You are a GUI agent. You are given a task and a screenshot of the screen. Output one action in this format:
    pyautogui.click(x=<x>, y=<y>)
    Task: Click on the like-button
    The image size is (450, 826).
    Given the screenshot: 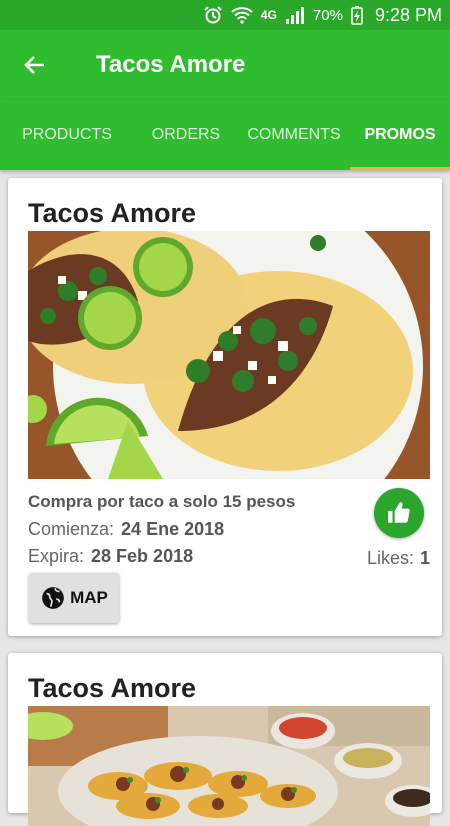 What is the action you would take?
    pyautogui.click(x=399, y=513)
    